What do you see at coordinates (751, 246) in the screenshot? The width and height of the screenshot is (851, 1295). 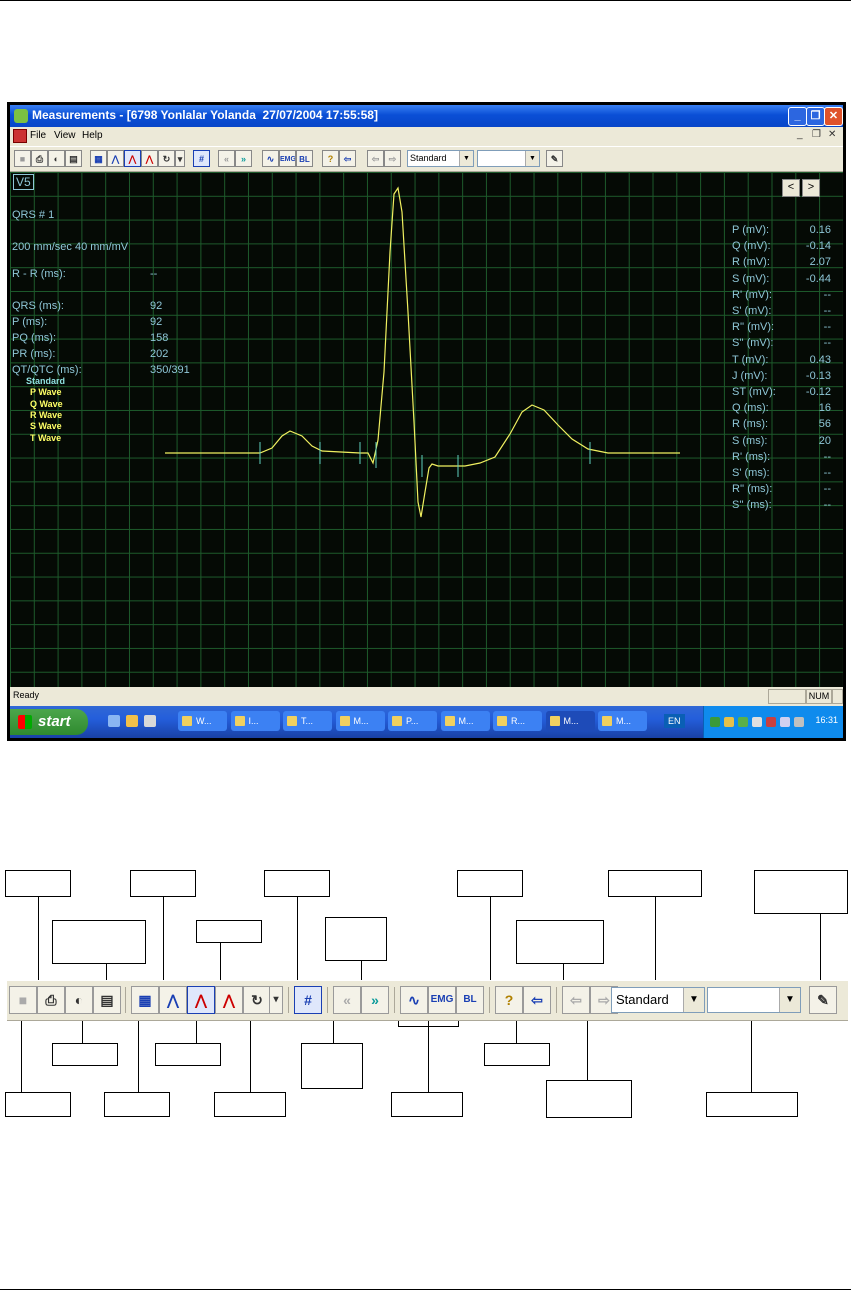 I see `wave-measurement-label: Q (mV):` at bounding box center [751, 246].